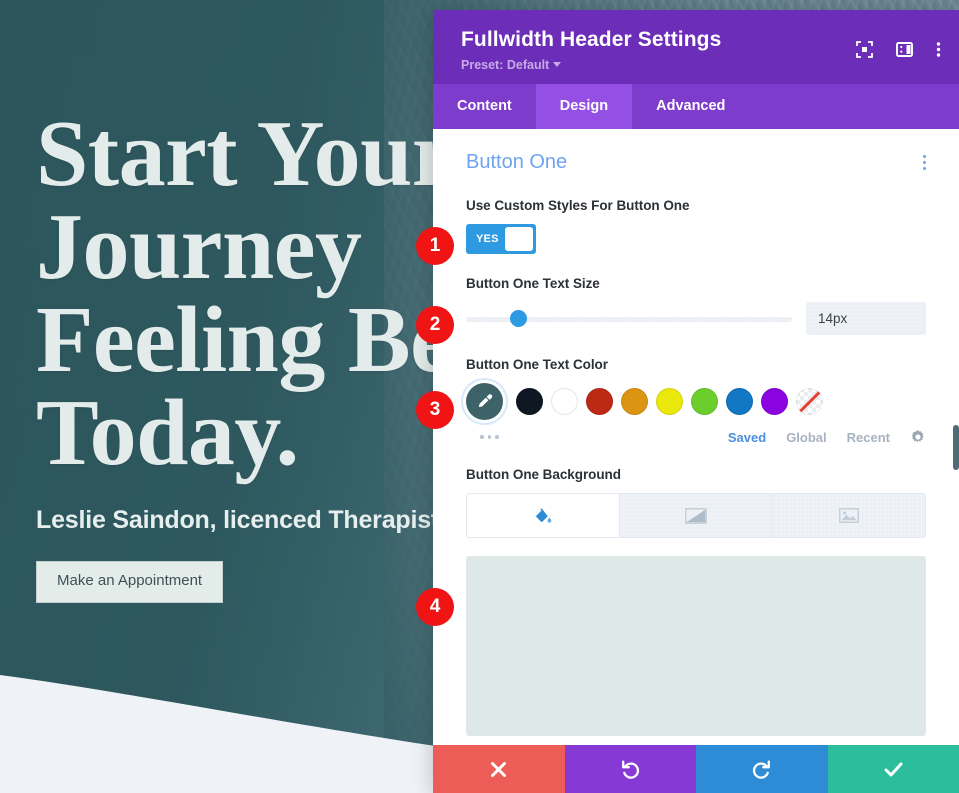 This screenshot has height=793, width=959. I want to click on save-button, so click(893, 769).